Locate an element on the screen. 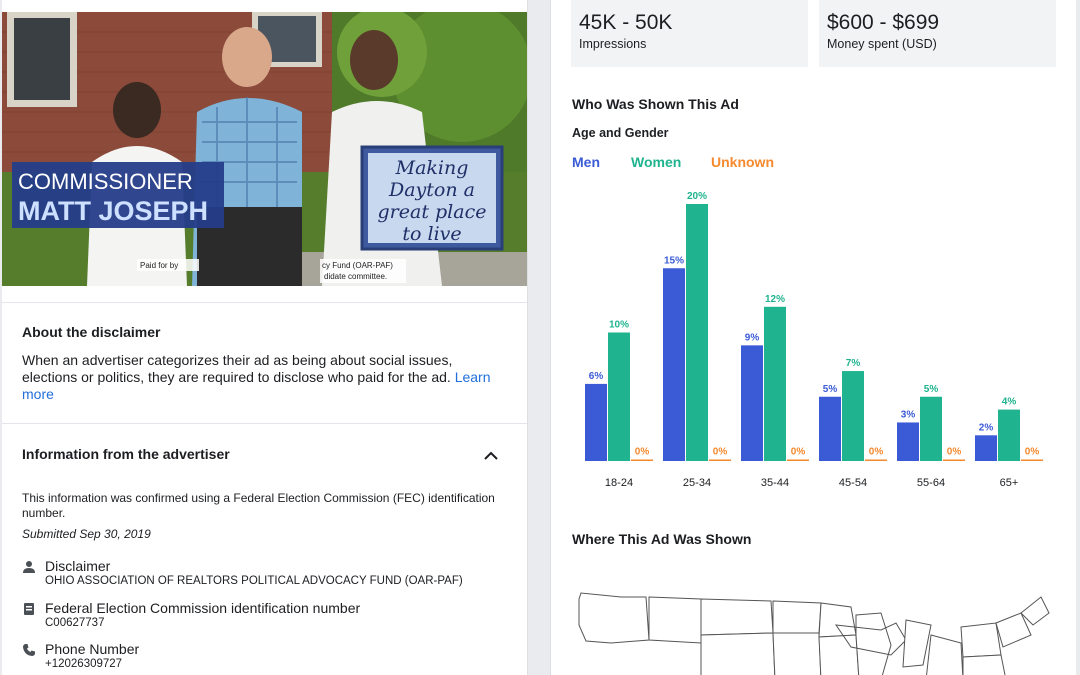 The width and height of the screenshot is (1080, 675). chevron-up-icon is located at coordinates (491, 456).